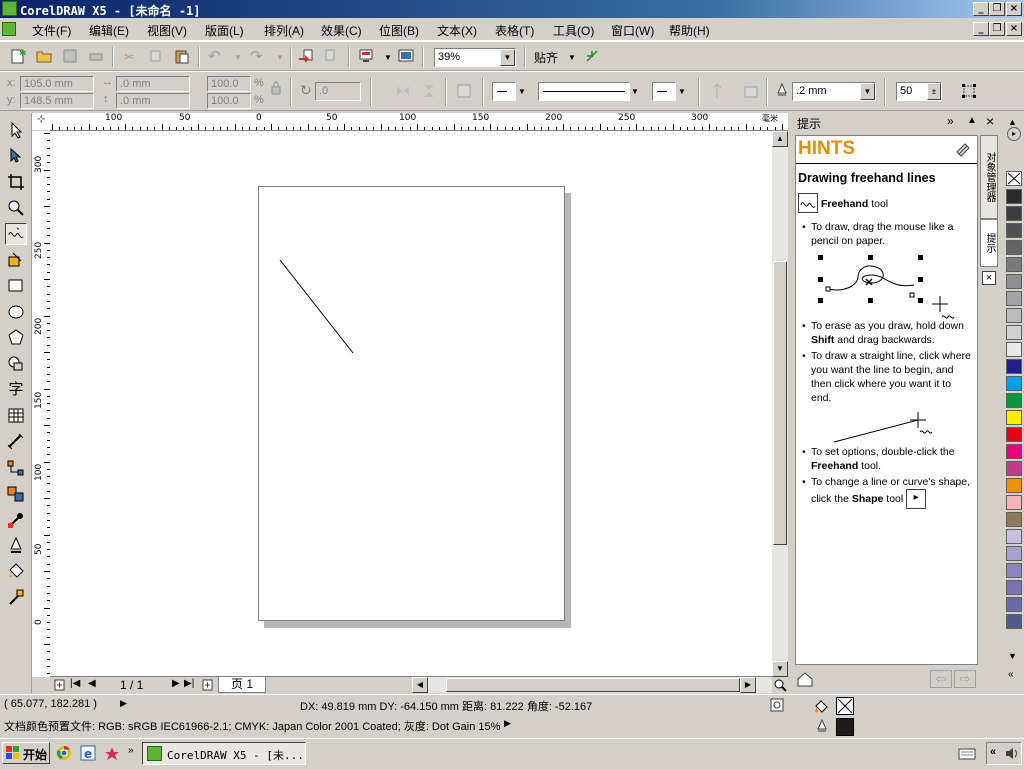 This screenshot has width=1024, height=769. I want to click on insert-page-before-icon, so click(60, 685).